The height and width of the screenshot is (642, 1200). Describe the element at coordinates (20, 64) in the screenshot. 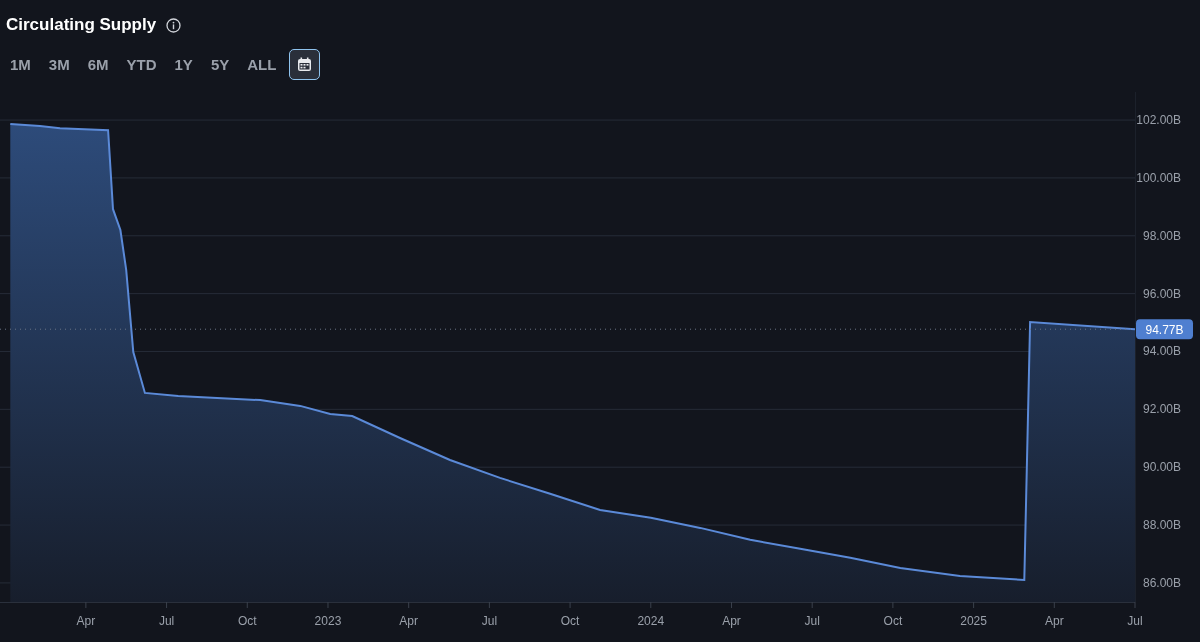

I see `range-button: 1M` at that location.